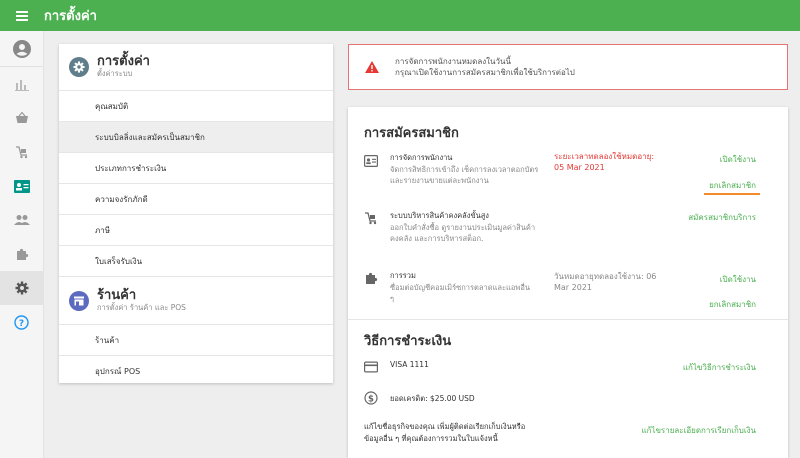 Image resolution: width=800 pixels, height=458 pixels. I want to click on integration-expiry-date: Mar 2021, so click(573, 287).